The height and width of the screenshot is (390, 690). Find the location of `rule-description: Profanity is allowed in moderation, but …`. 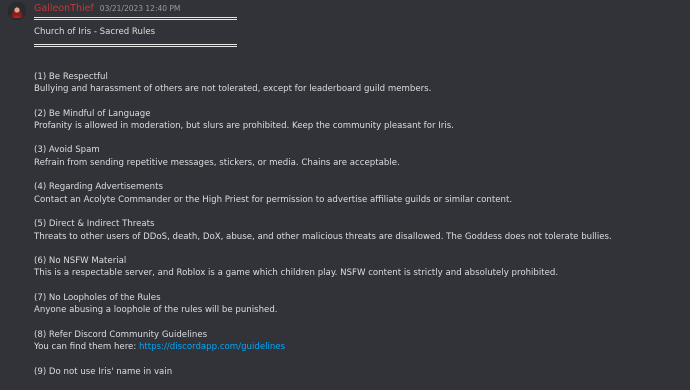

rule-description: Profanity is allowed in moderation, but … is located at coordinates (244, 125).